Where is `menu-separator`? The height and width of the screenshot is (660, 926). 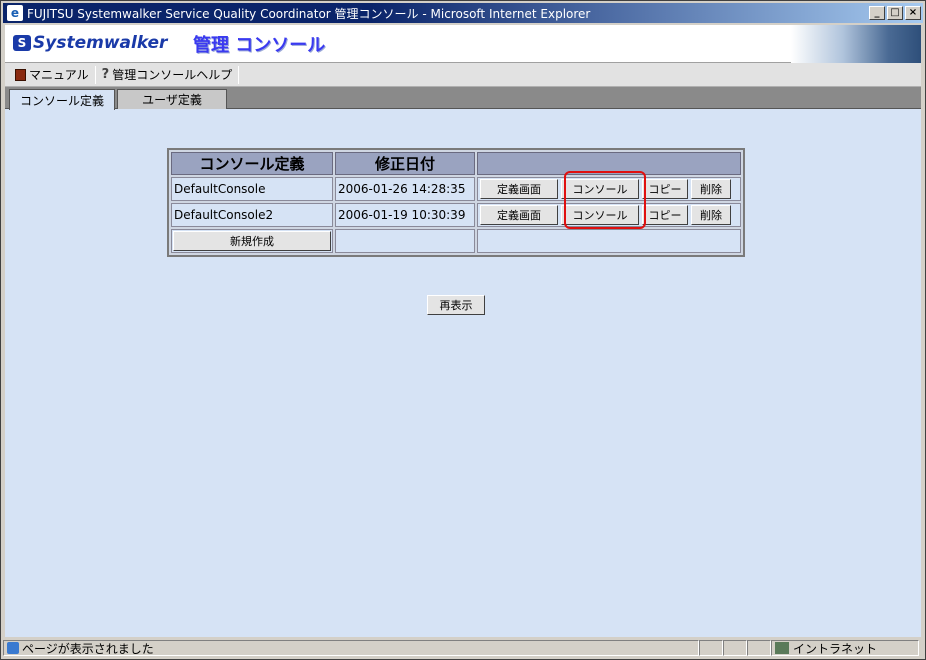
menu-separator is located at coordinates (239, 74).